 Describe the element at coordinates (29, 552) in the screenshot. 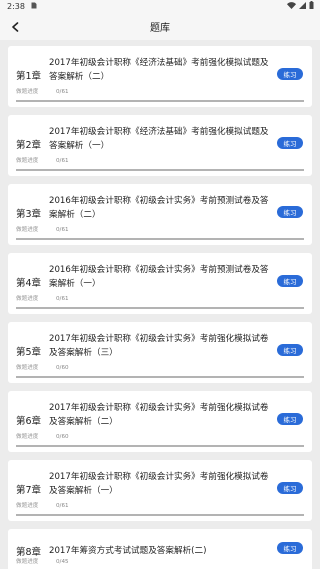

I see `chapter-label: 第8章` at that location.